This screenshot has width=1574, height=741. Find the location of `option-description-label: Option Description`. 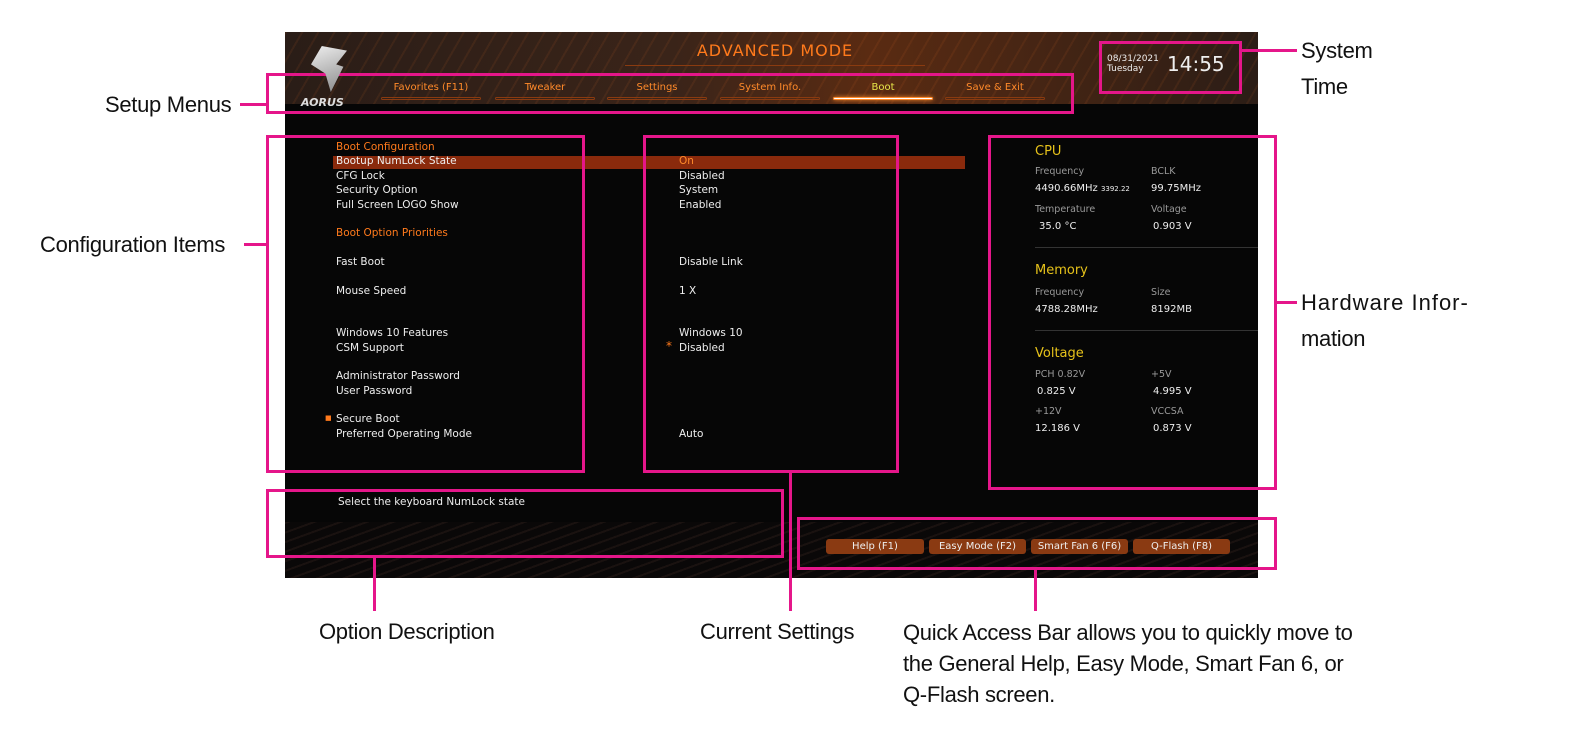

option-description-label: Option Description is located at coordinates (407, 631).